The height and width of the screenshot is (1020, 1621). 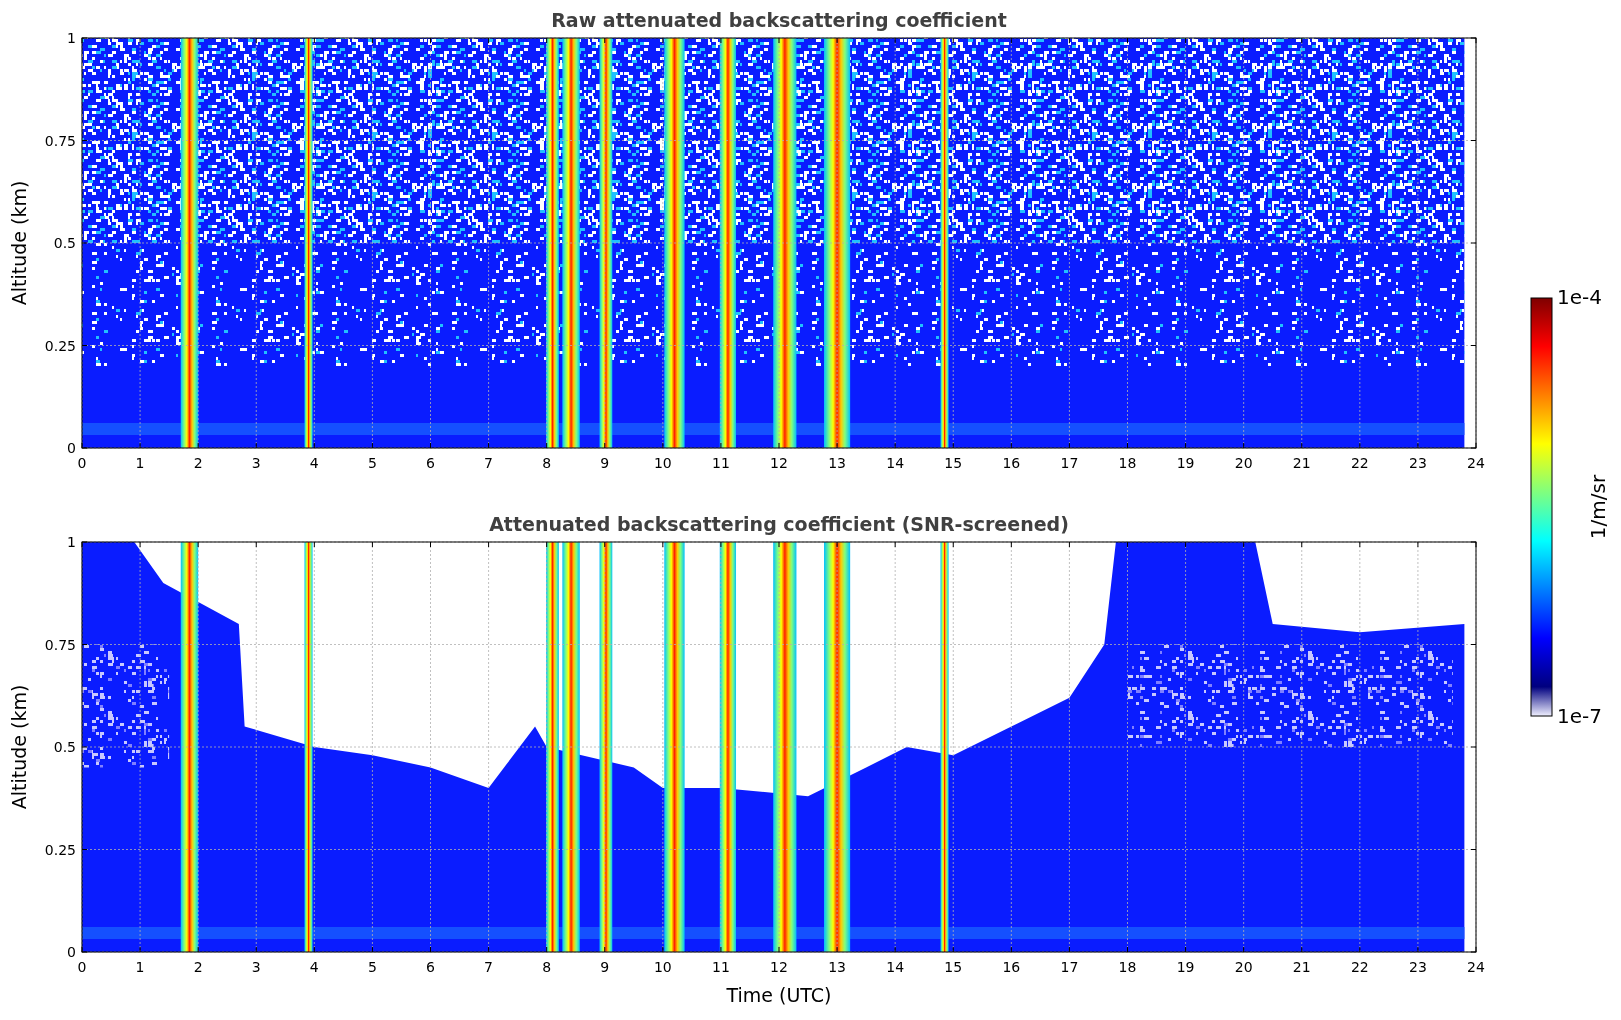 I want to click on colorbar-label: 1e-4, so click(x=1579, y=297).